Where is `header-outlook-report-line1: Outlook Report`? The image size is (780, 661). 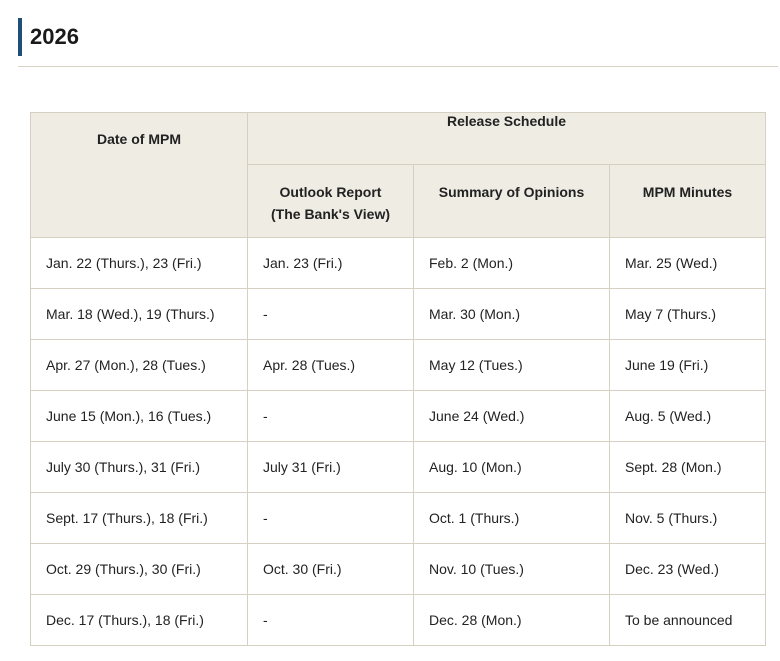 header-outlook-report-line1: Outlook Report is located at coordinates (330, 192).